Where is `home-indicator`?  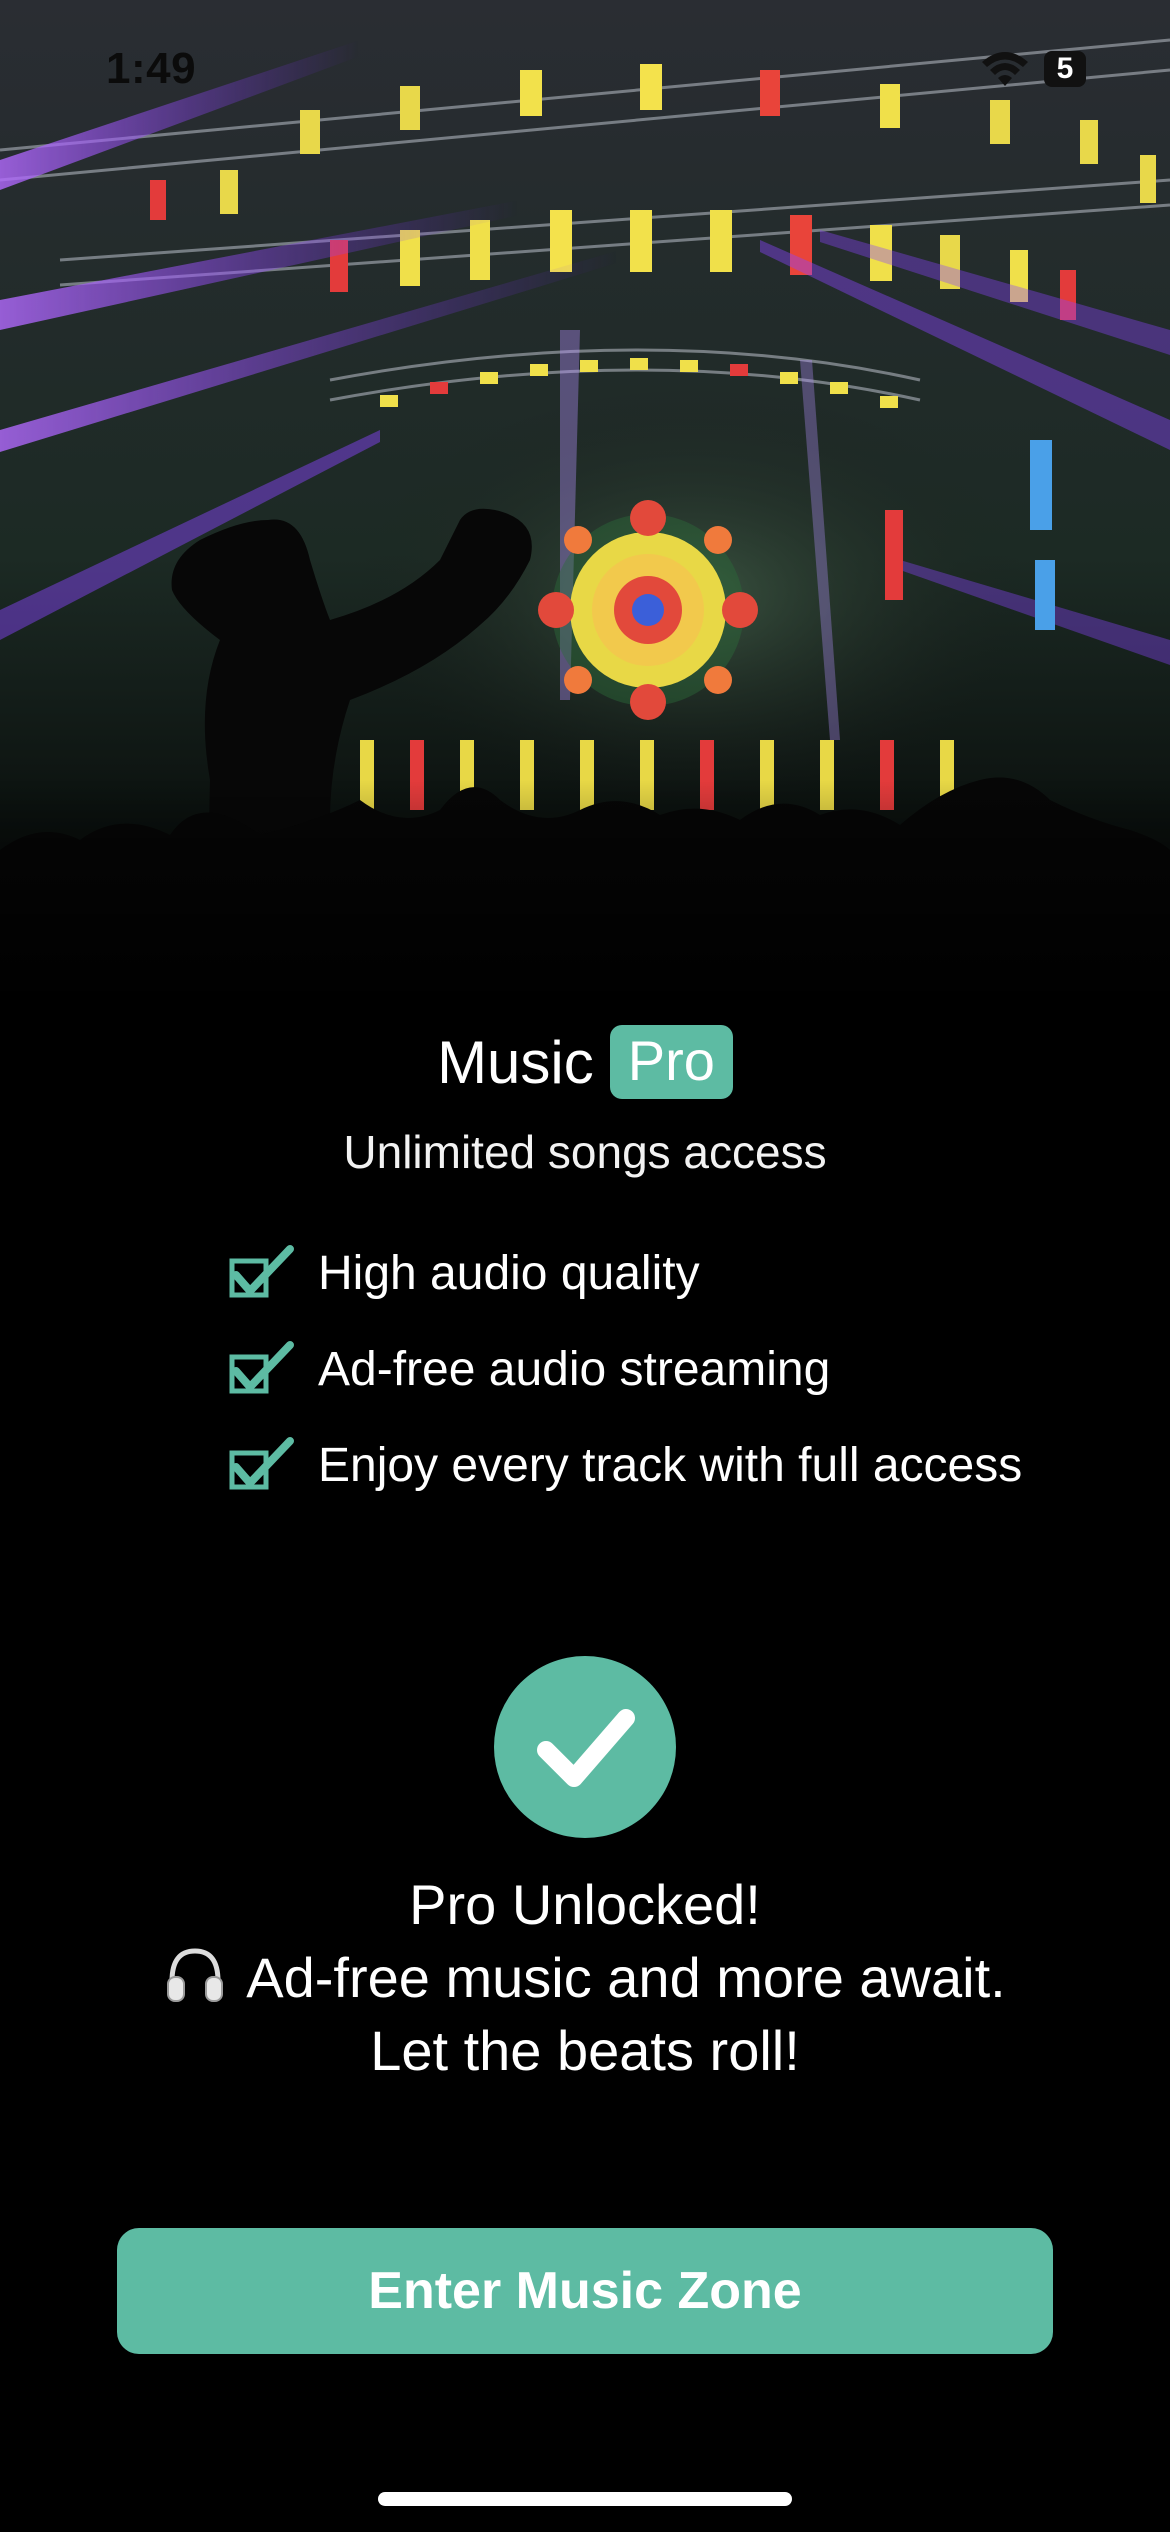
home-indicator is located at coordinates (585, 2499).